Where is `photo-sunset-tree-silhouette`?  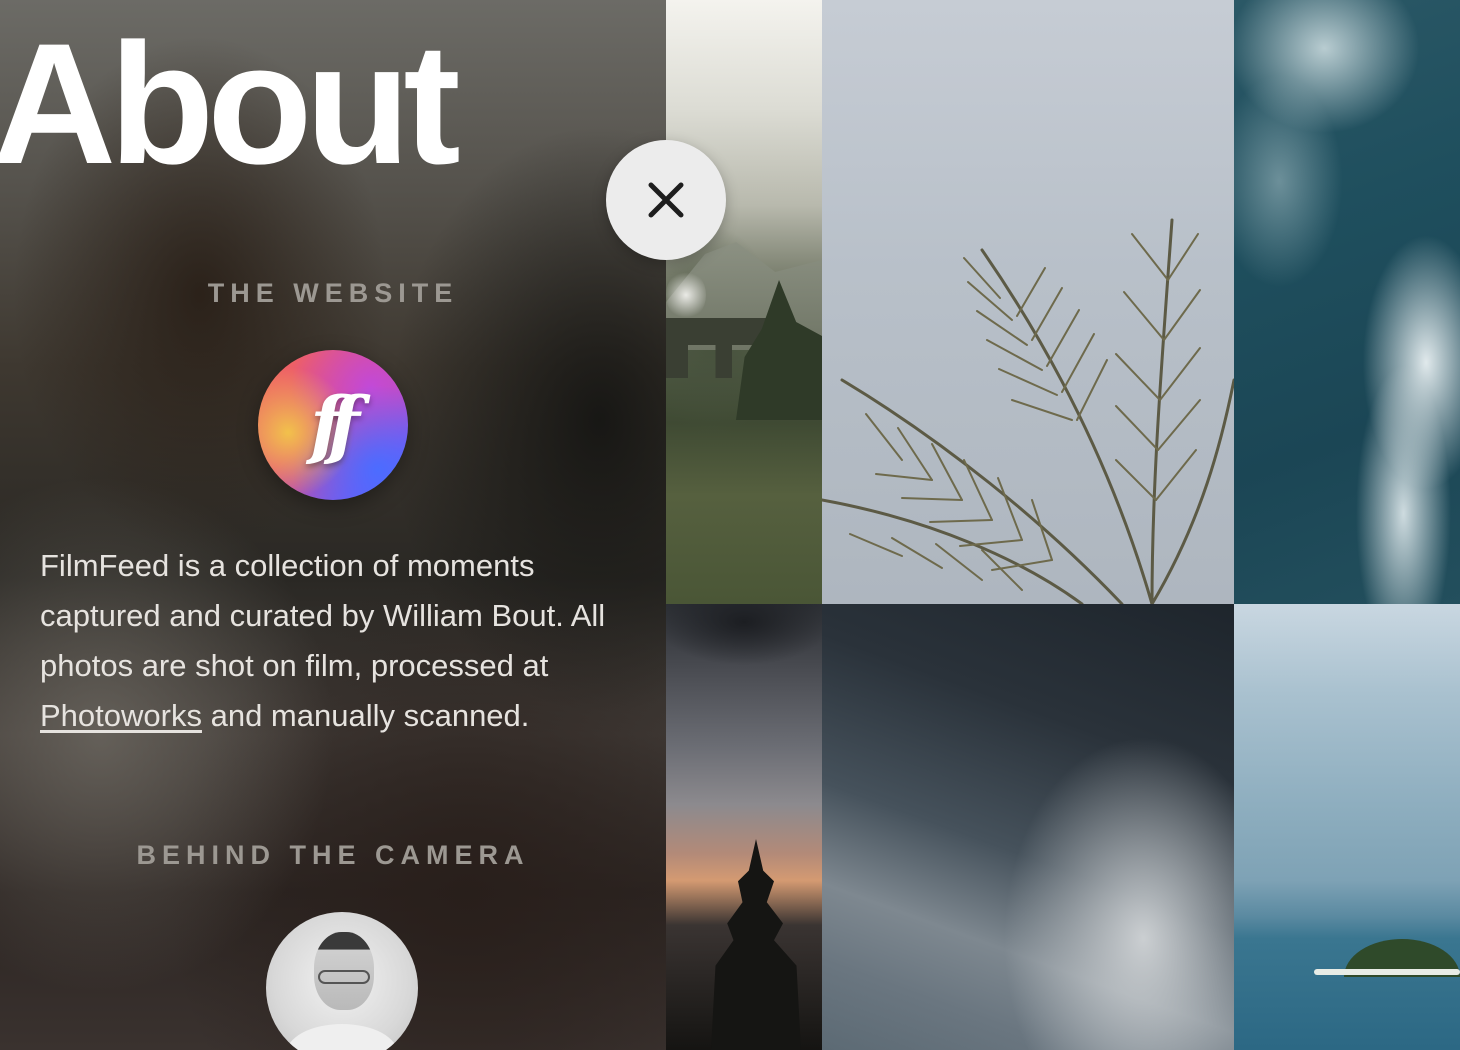 photo-sunset-tree-silhouette is located at coordinates (744, 827).